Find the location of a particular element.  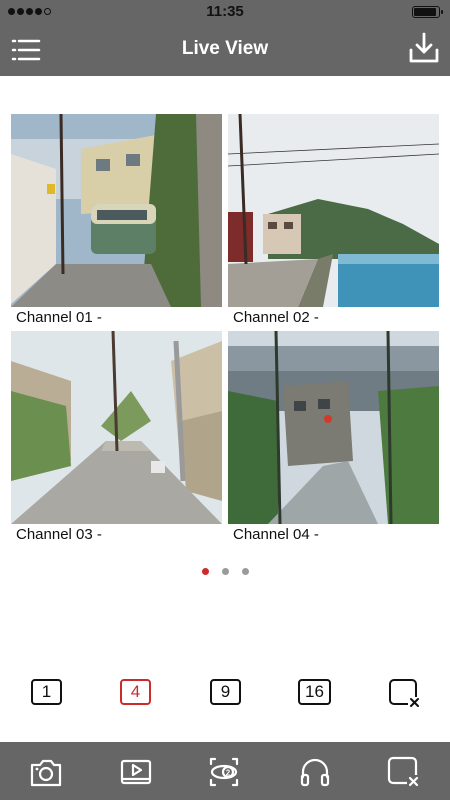

close-window-icon is located at coordinates (404, 693).